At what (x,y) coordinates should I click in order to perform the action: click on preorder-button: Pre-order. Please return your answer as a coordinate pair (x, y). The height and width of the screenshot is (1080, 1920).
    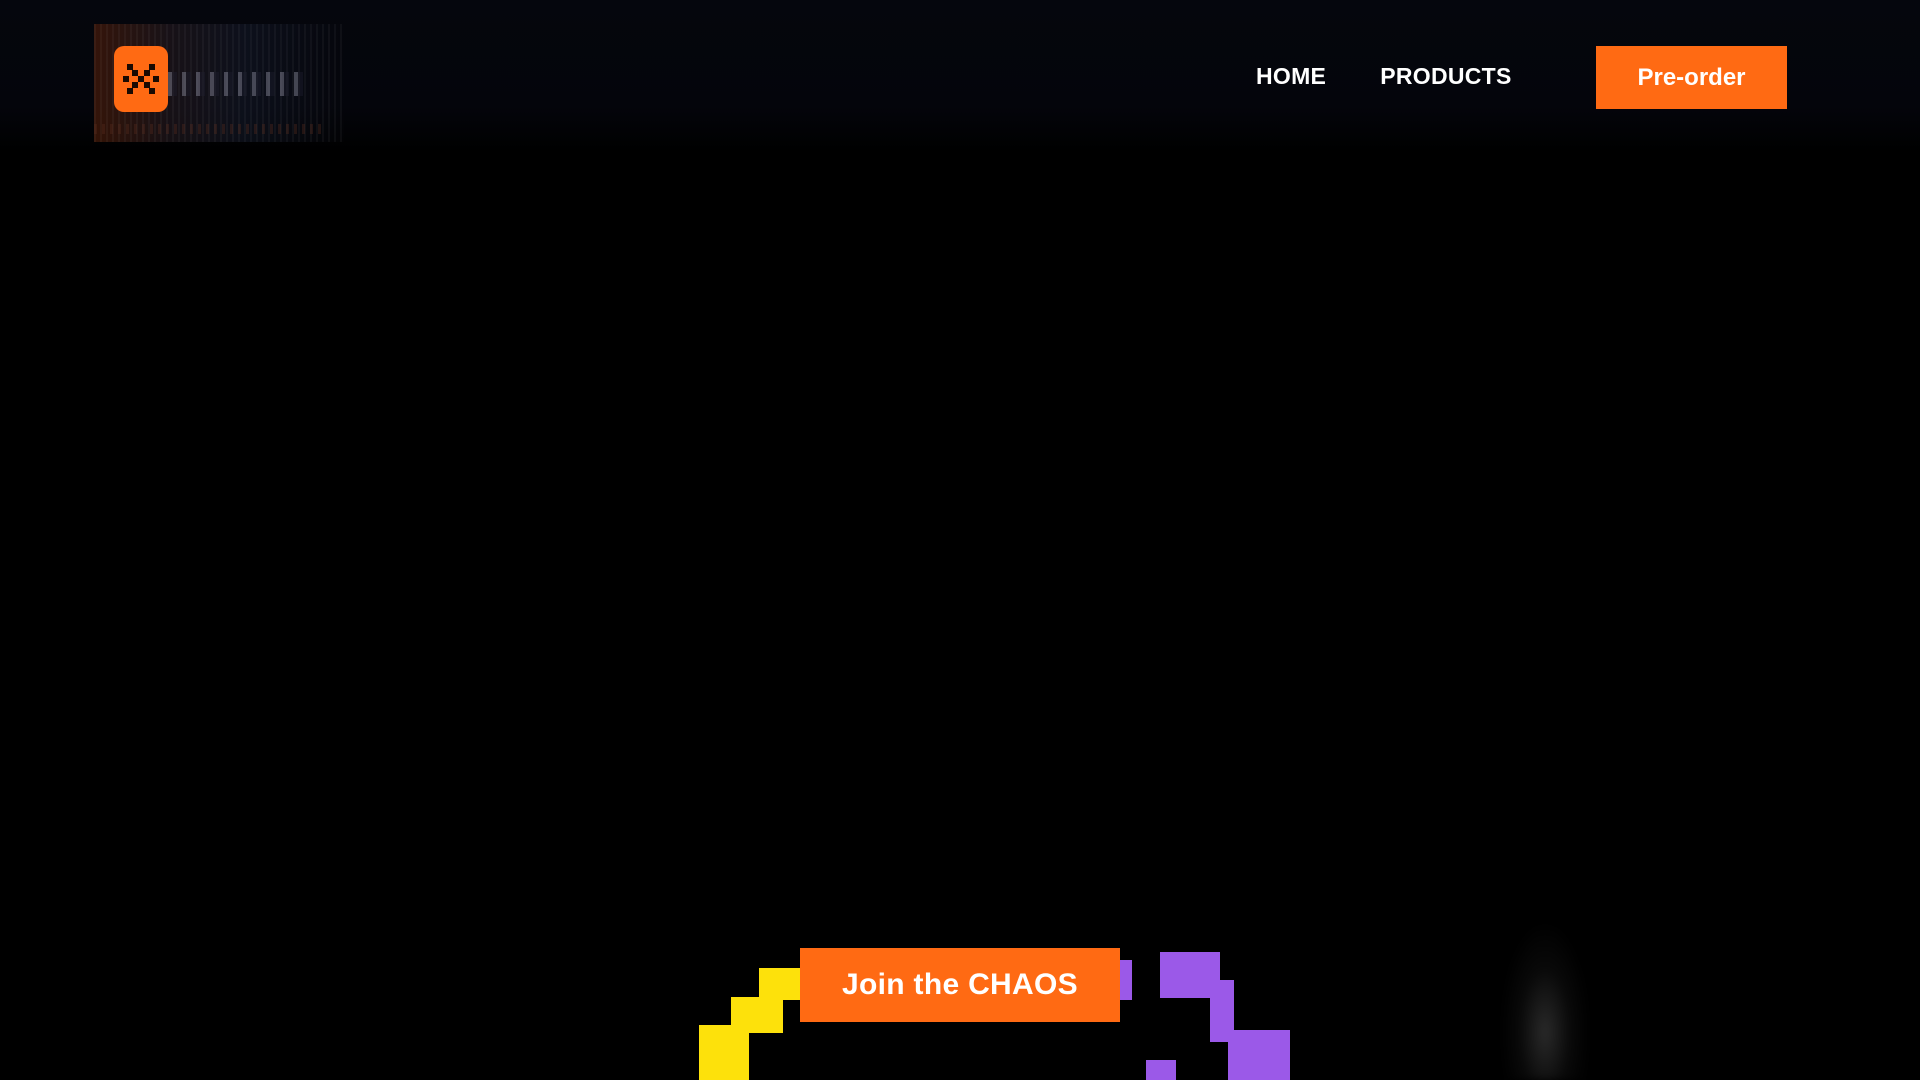
    Looking at the image, I should click on (1691, 77).